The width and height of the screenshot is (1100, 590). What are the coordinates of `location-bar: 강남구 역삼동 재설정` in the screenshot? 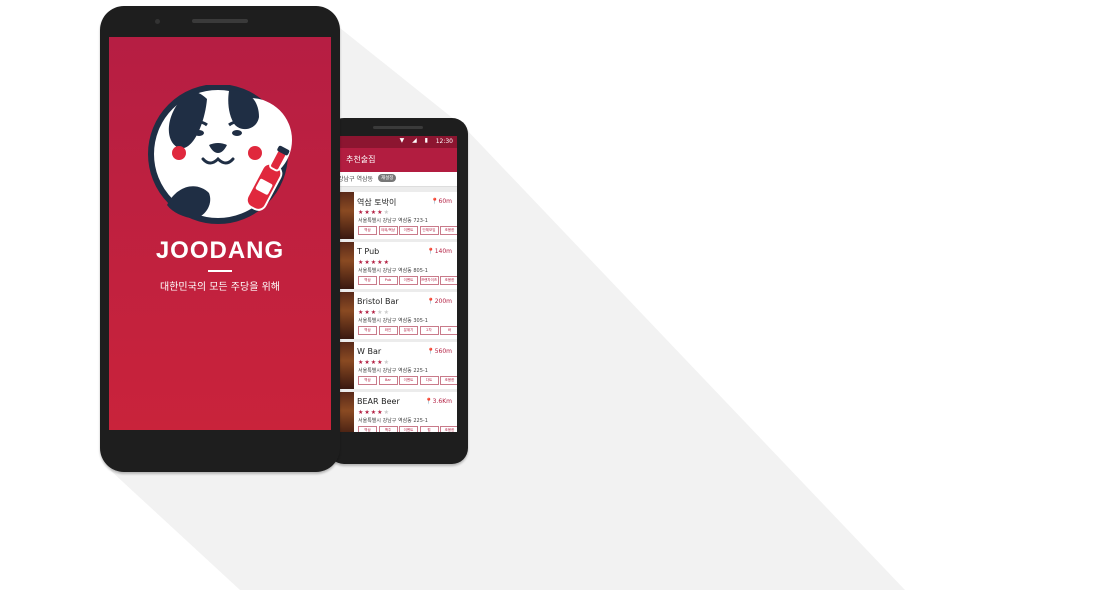 It's located at (398, 179).